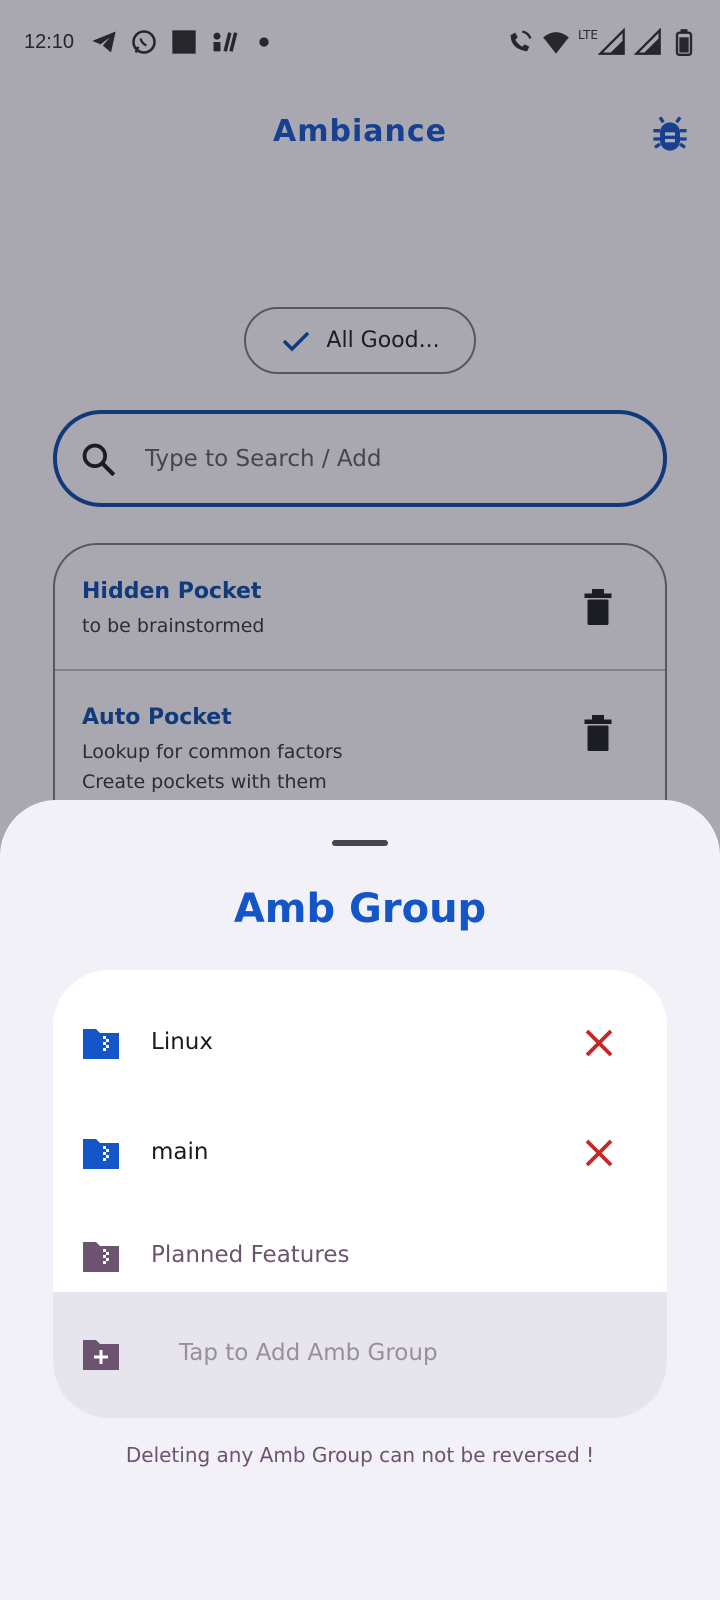 The height and width of the screenshot is (1600, 720). I want to click on group-item-planned-features: Planned Features, so click(360, 1258).